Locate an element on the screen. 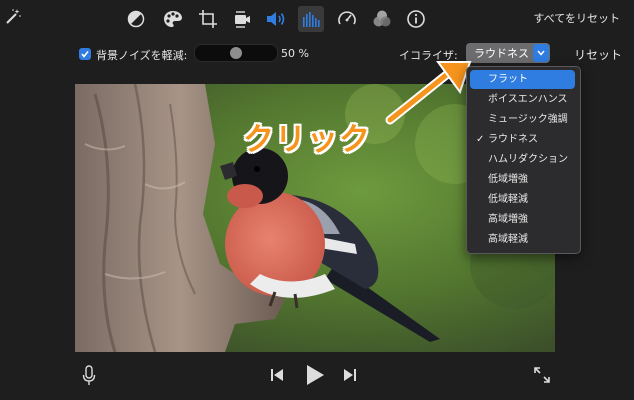 The width and height of the screenshot is (634, 400). menu-item: フラット is located at coordinates (522, 79).